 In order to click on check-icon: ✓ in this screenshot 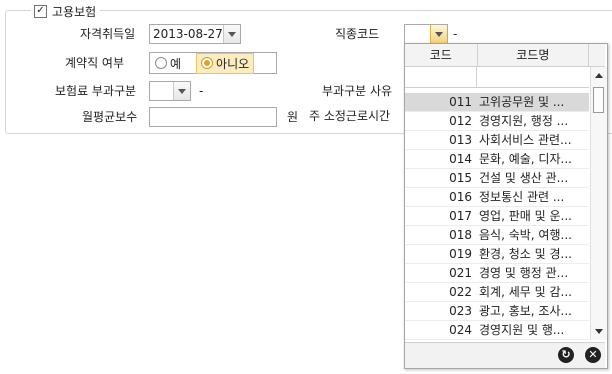, I will do `click(40, 10)`.